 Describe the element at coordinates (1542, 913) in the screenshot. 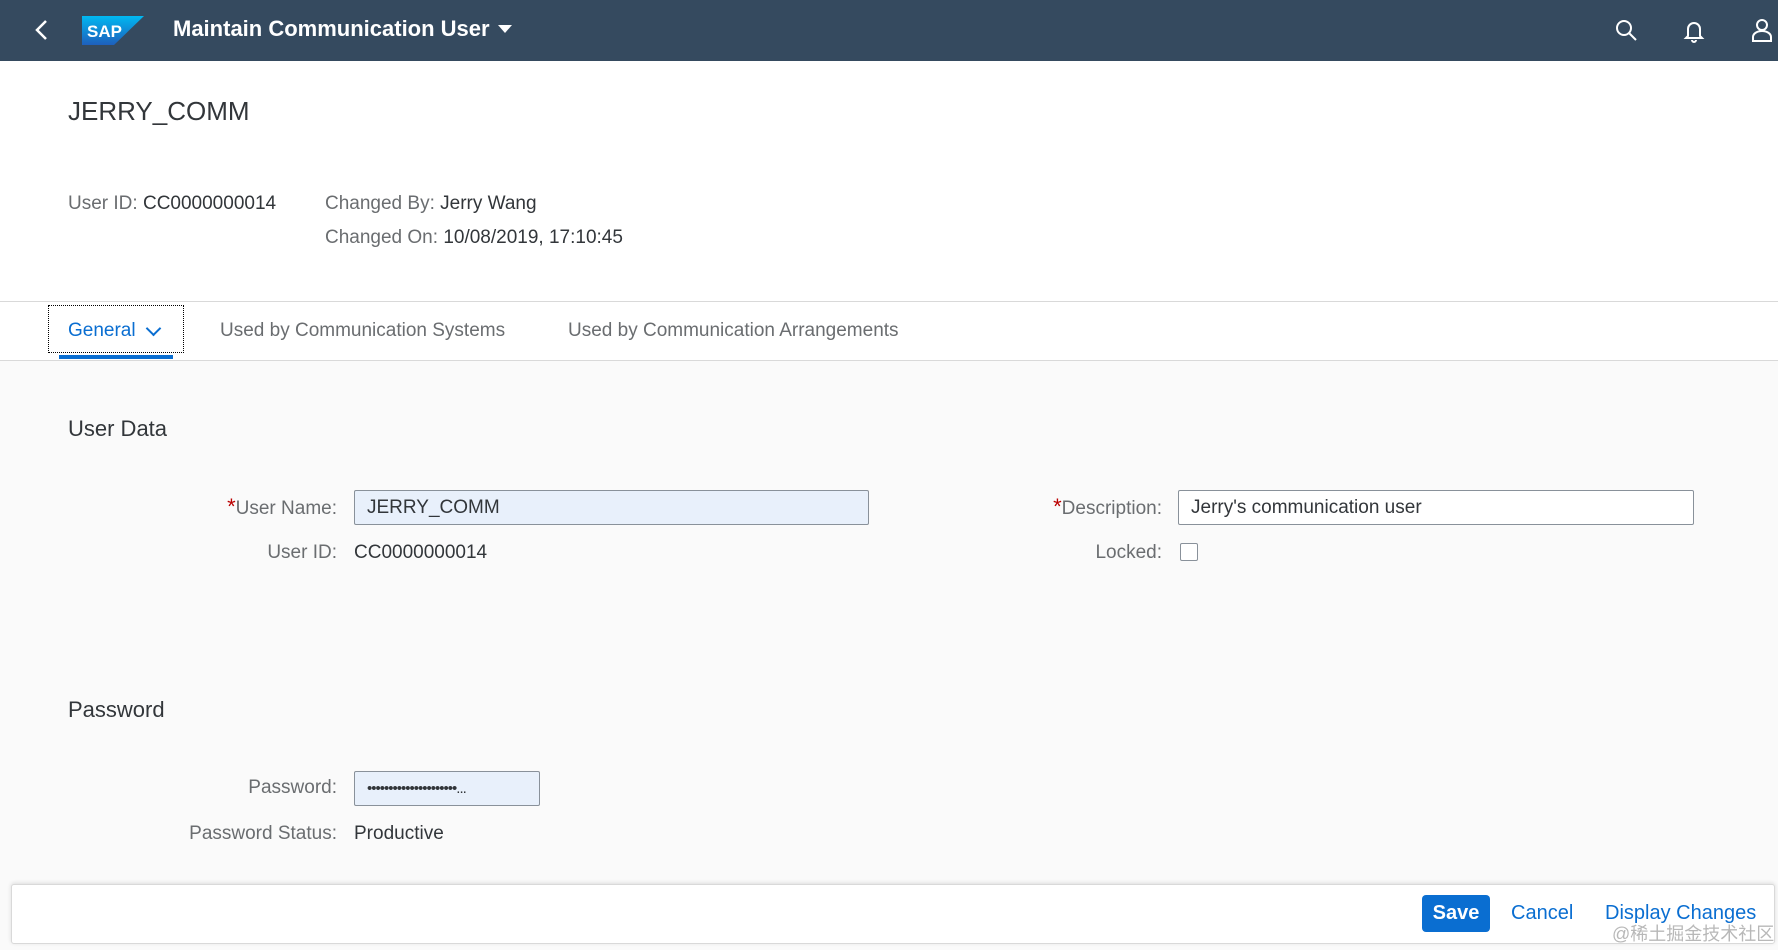

I see `cancel-button: Cancel` at that location.